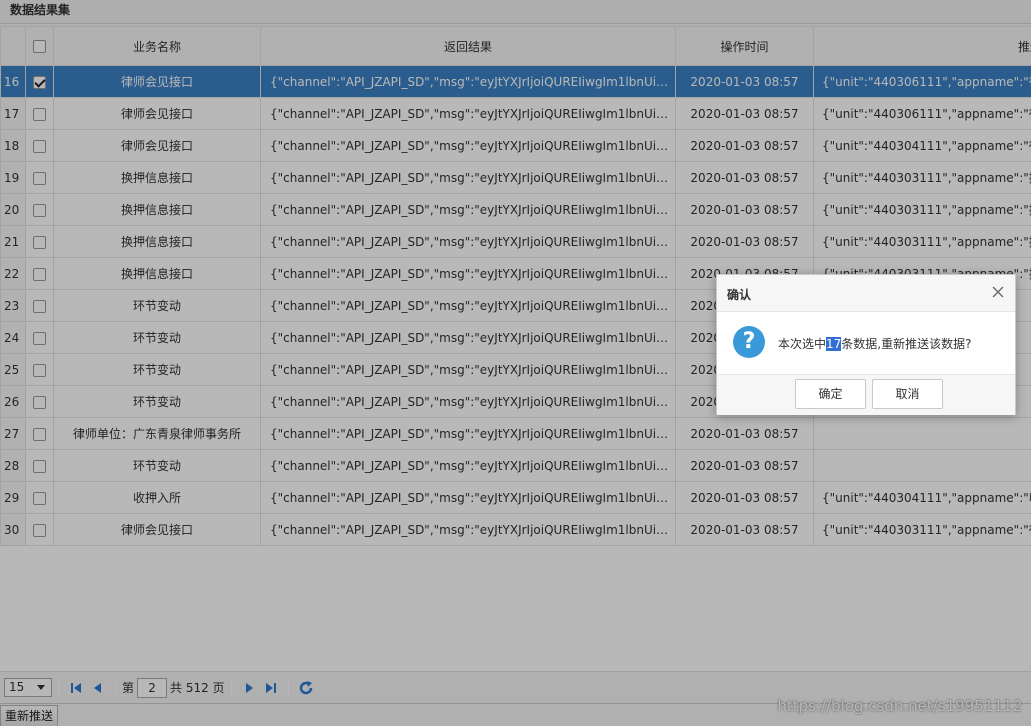 The height and width of the screenshot is (726, 1031). I want to click on dialog-footer: 确定 取消, so click(866, 394).